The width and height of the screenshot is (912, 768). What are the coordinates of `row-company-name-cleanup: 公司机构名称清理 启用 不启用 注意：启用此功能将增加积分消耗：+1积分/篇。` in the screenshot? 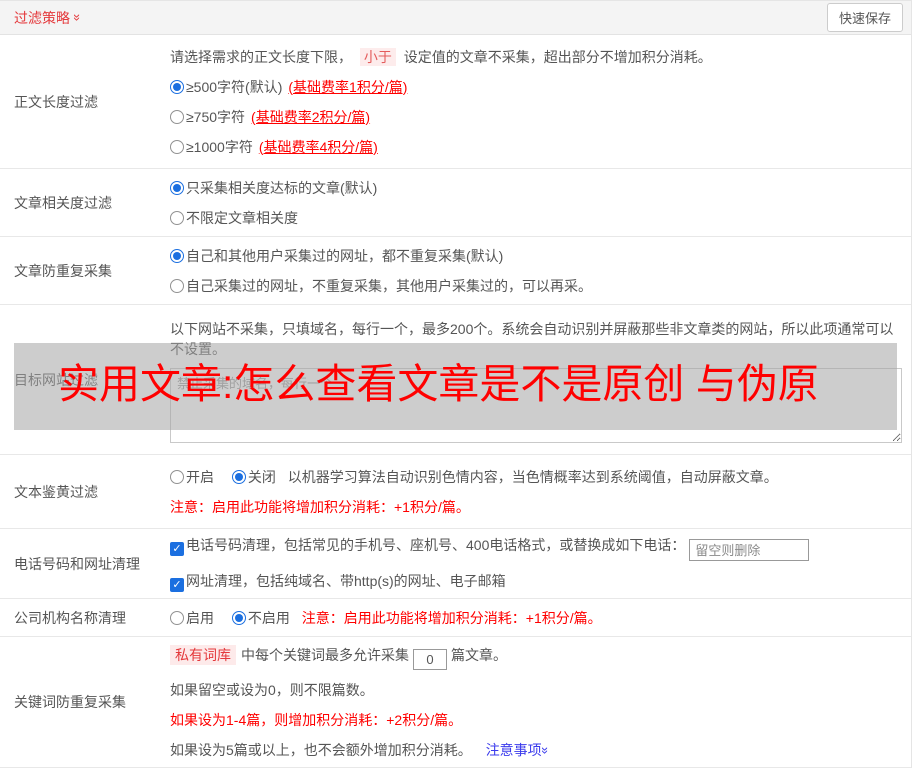 It's located at (455, 618).